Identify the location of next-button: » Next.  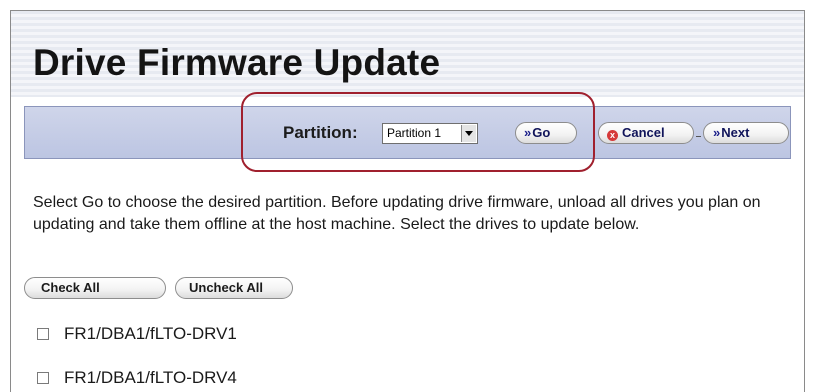
(746, 133).